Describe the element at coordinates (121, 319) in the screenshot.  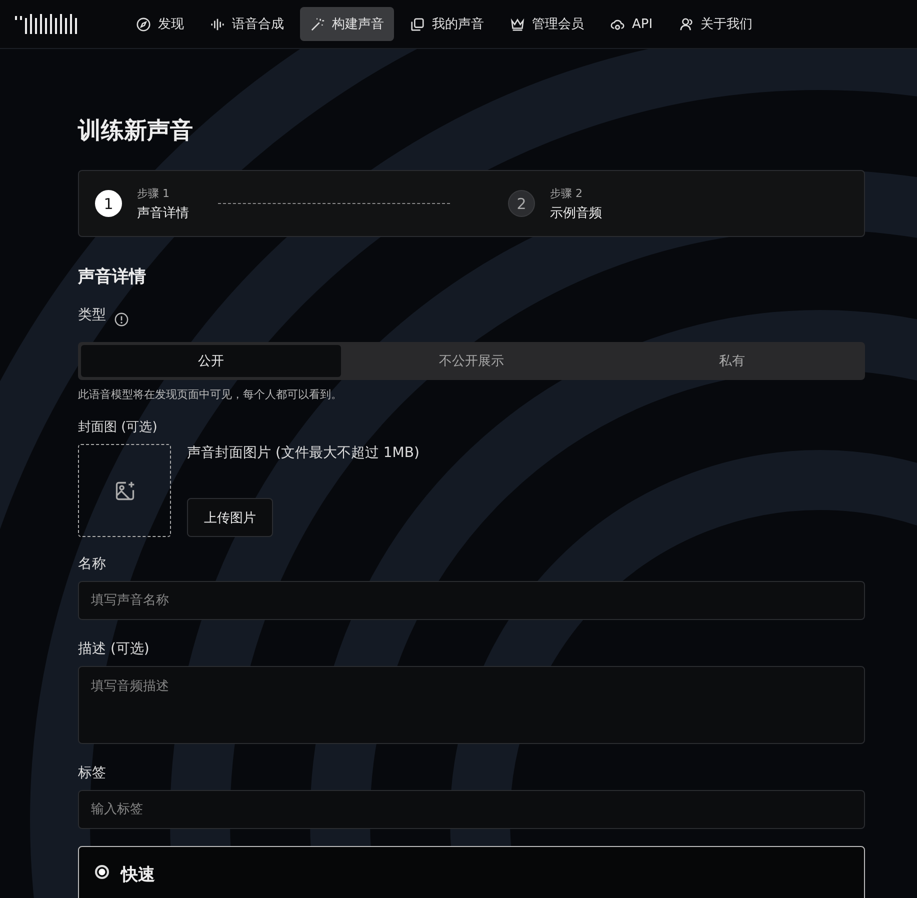
I see `info-icon` at that location.